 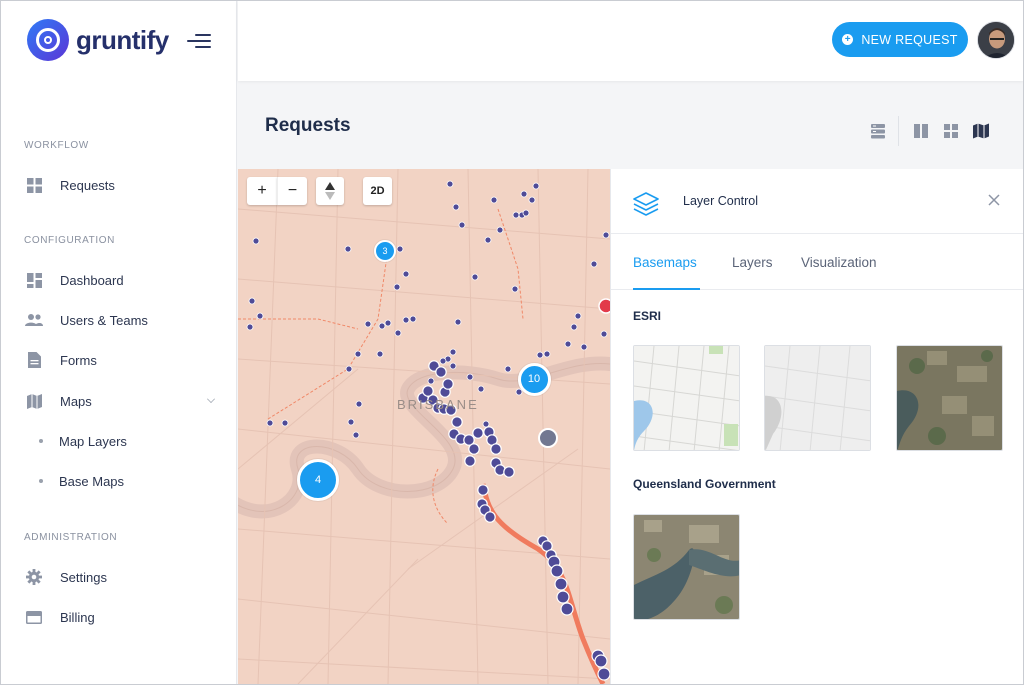 I want to click on basemap-thumbnail-streets, so click(x=686, y=398).